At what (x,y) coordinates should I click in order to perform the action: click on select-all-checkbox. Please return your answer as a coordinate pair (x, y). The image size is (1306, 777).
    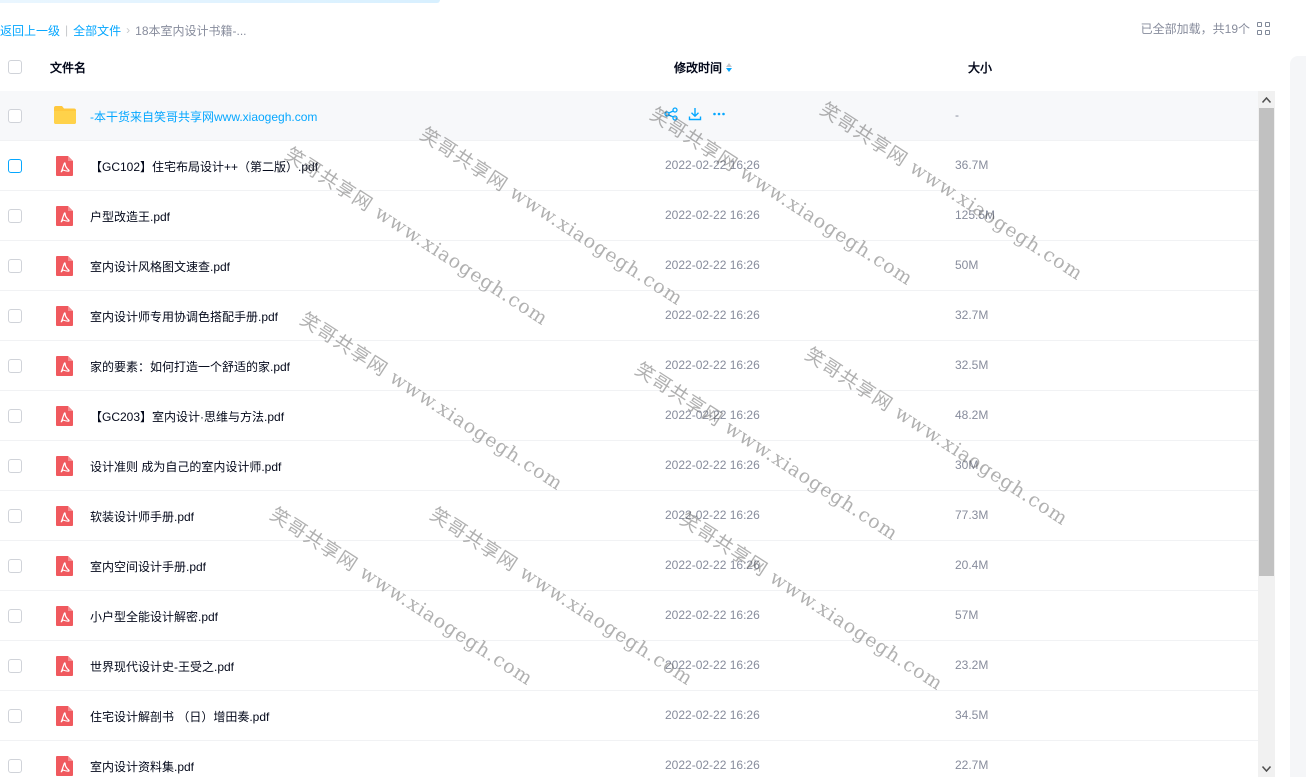
    Looking at the image, I should click on (15, 67).